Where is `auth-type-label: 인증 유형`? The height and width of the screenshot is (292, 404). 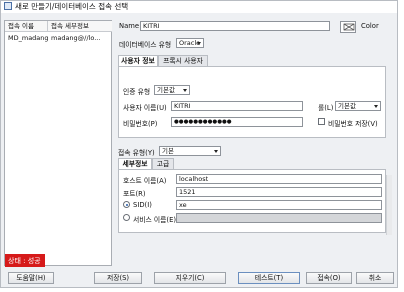 auth-type-label: 인증 유형 is located at coordinates (137, 92).